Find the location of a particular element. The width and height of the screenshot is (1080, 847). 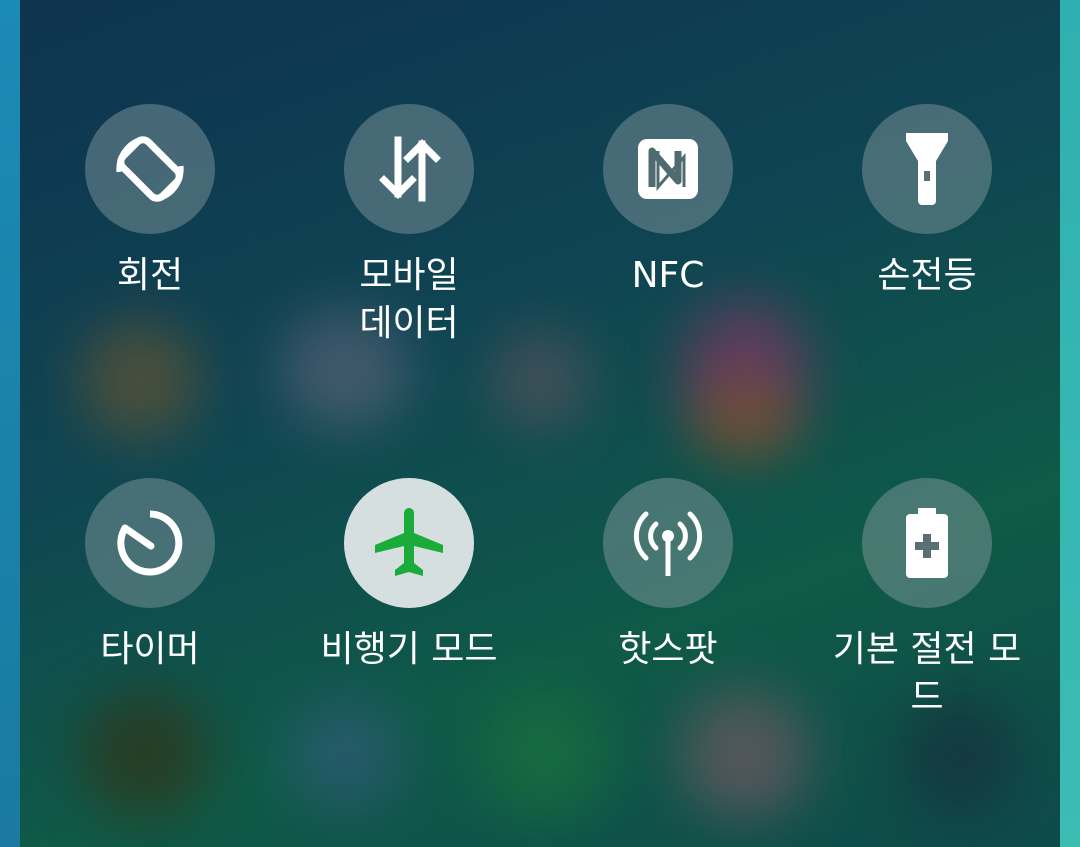

tile-battery-saver-button is located at coordinates (927, 543).